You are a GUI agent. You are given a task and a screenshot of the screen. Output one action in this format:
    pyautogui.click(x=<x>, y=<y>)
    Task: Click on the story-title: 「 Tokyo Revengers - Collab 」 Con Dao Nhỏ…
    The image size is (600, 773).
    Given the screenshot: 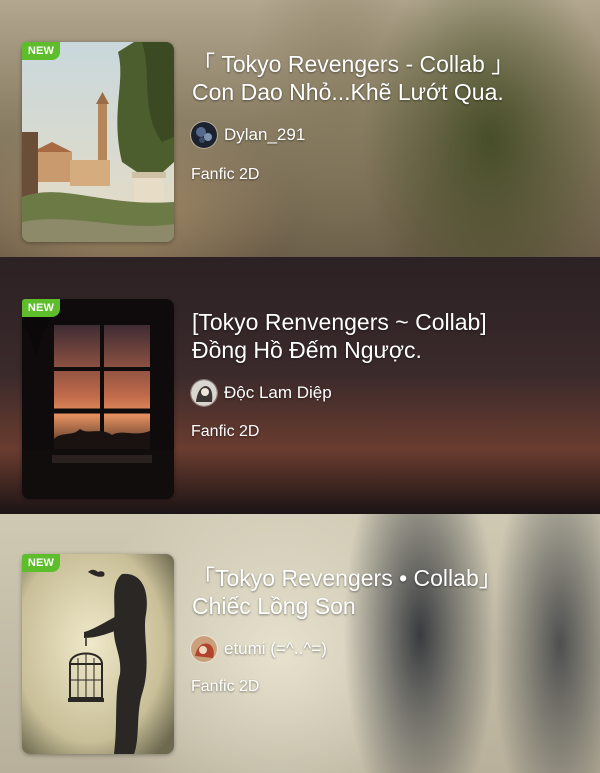 What is the action you would take?
    pyautogui.click(x=390, y=78)
    